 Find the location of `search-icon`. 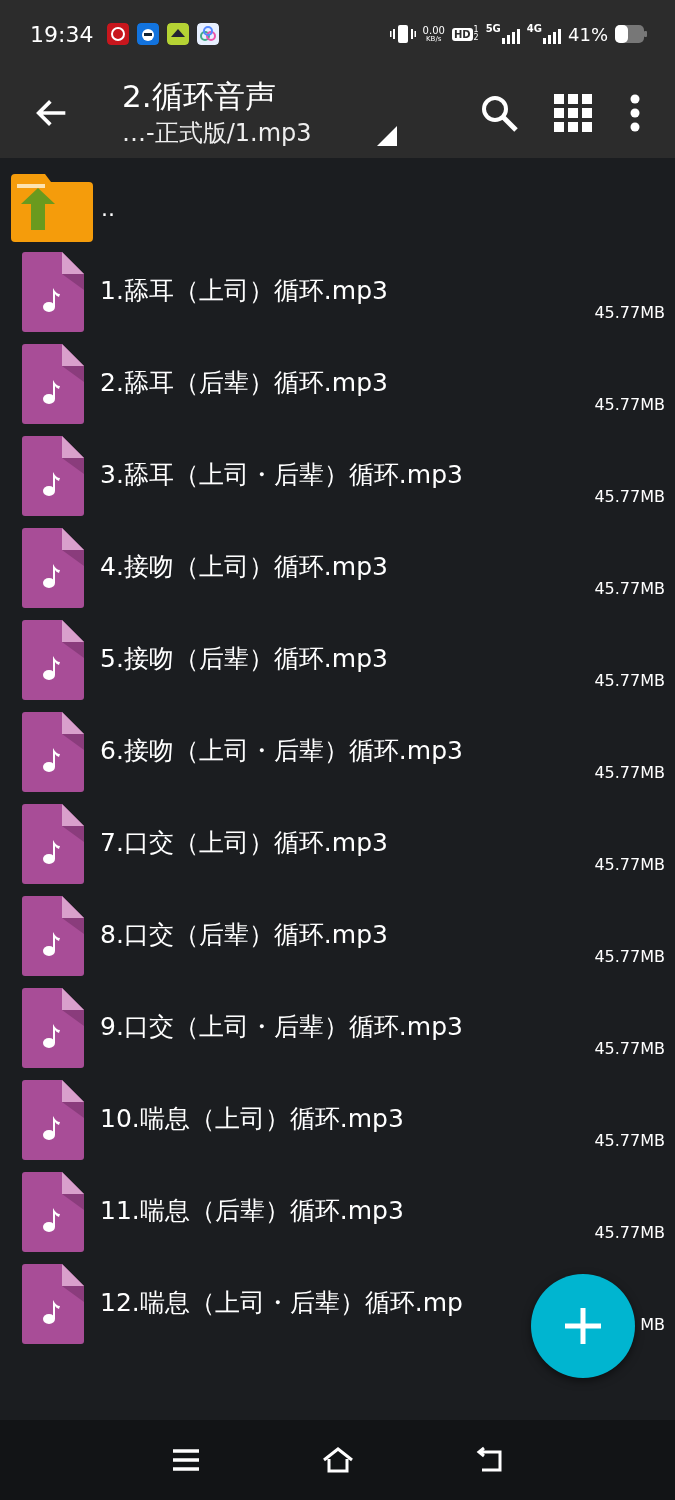

search-icon is located at coordinates (499, 113).